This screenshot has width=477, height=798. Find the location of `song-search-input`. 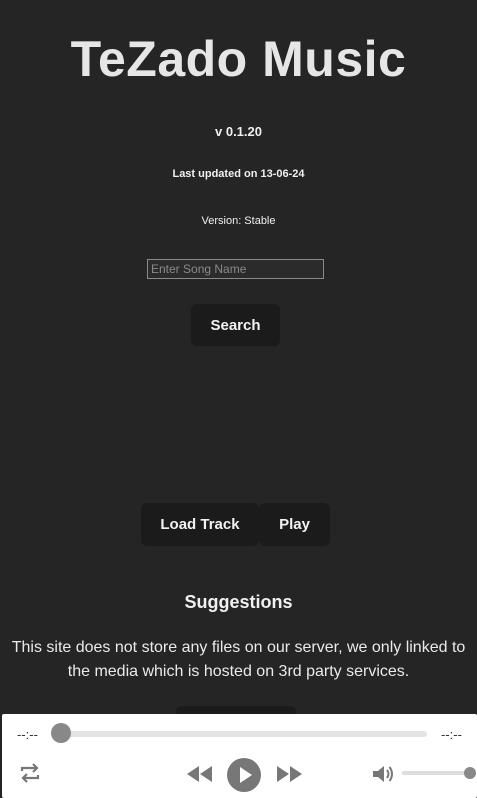

song-search-input is located at coordinates (235, 269).